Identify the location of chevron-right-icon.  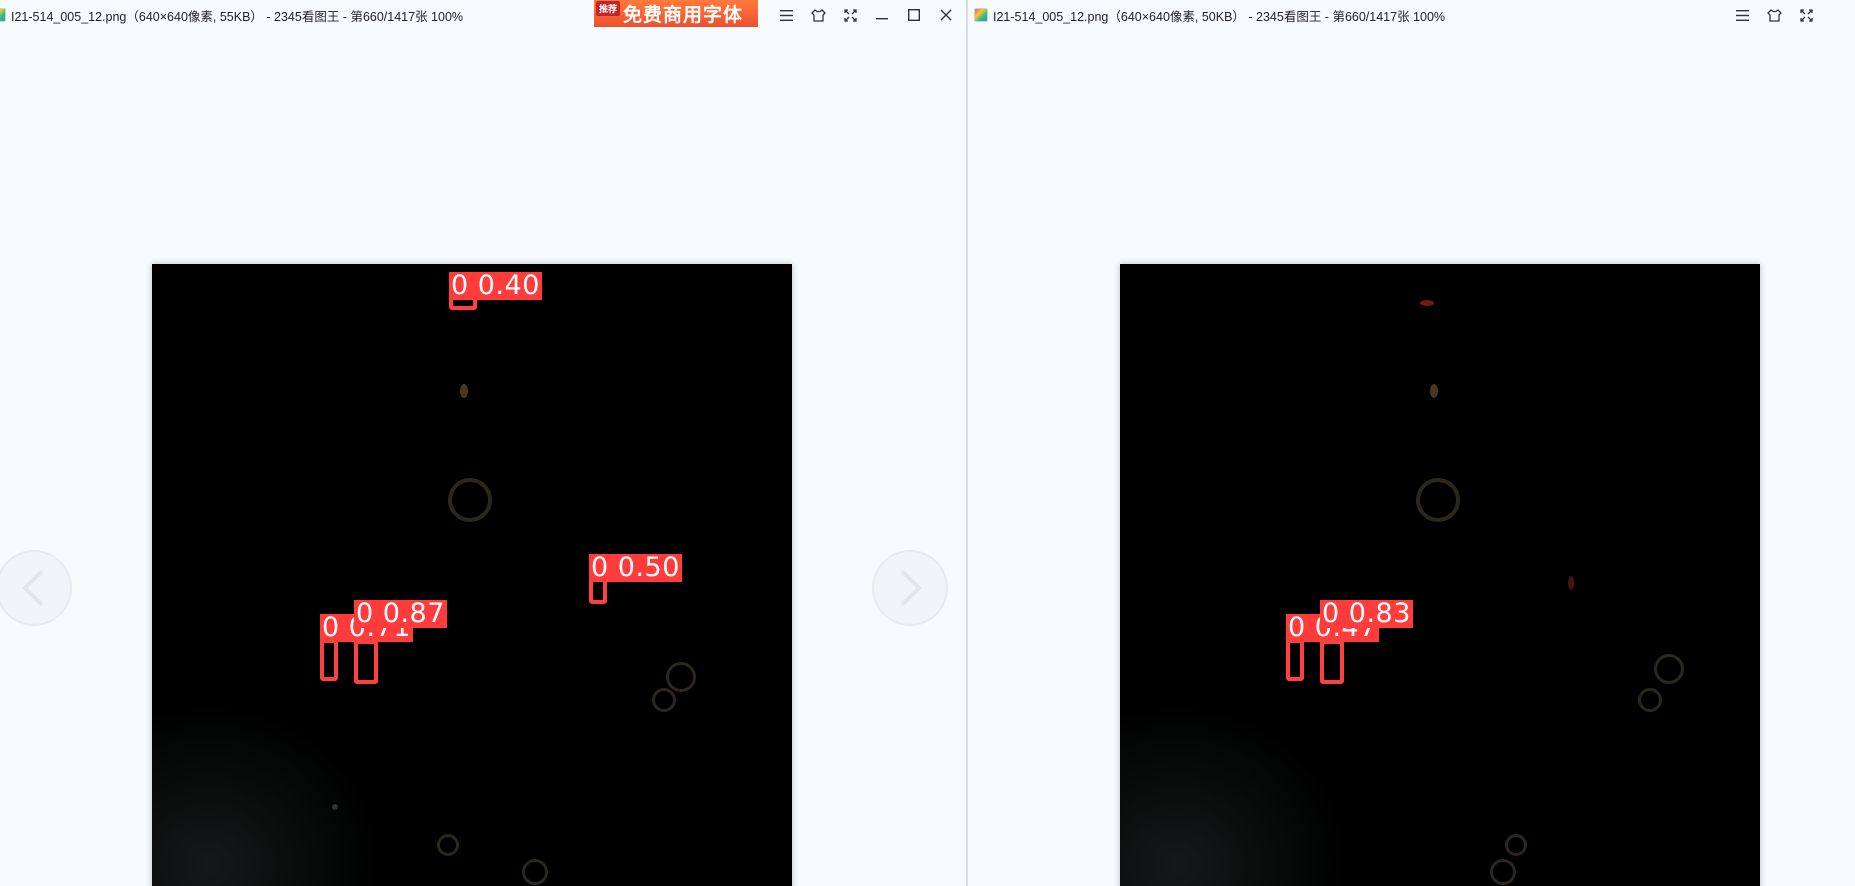
(911, 588).